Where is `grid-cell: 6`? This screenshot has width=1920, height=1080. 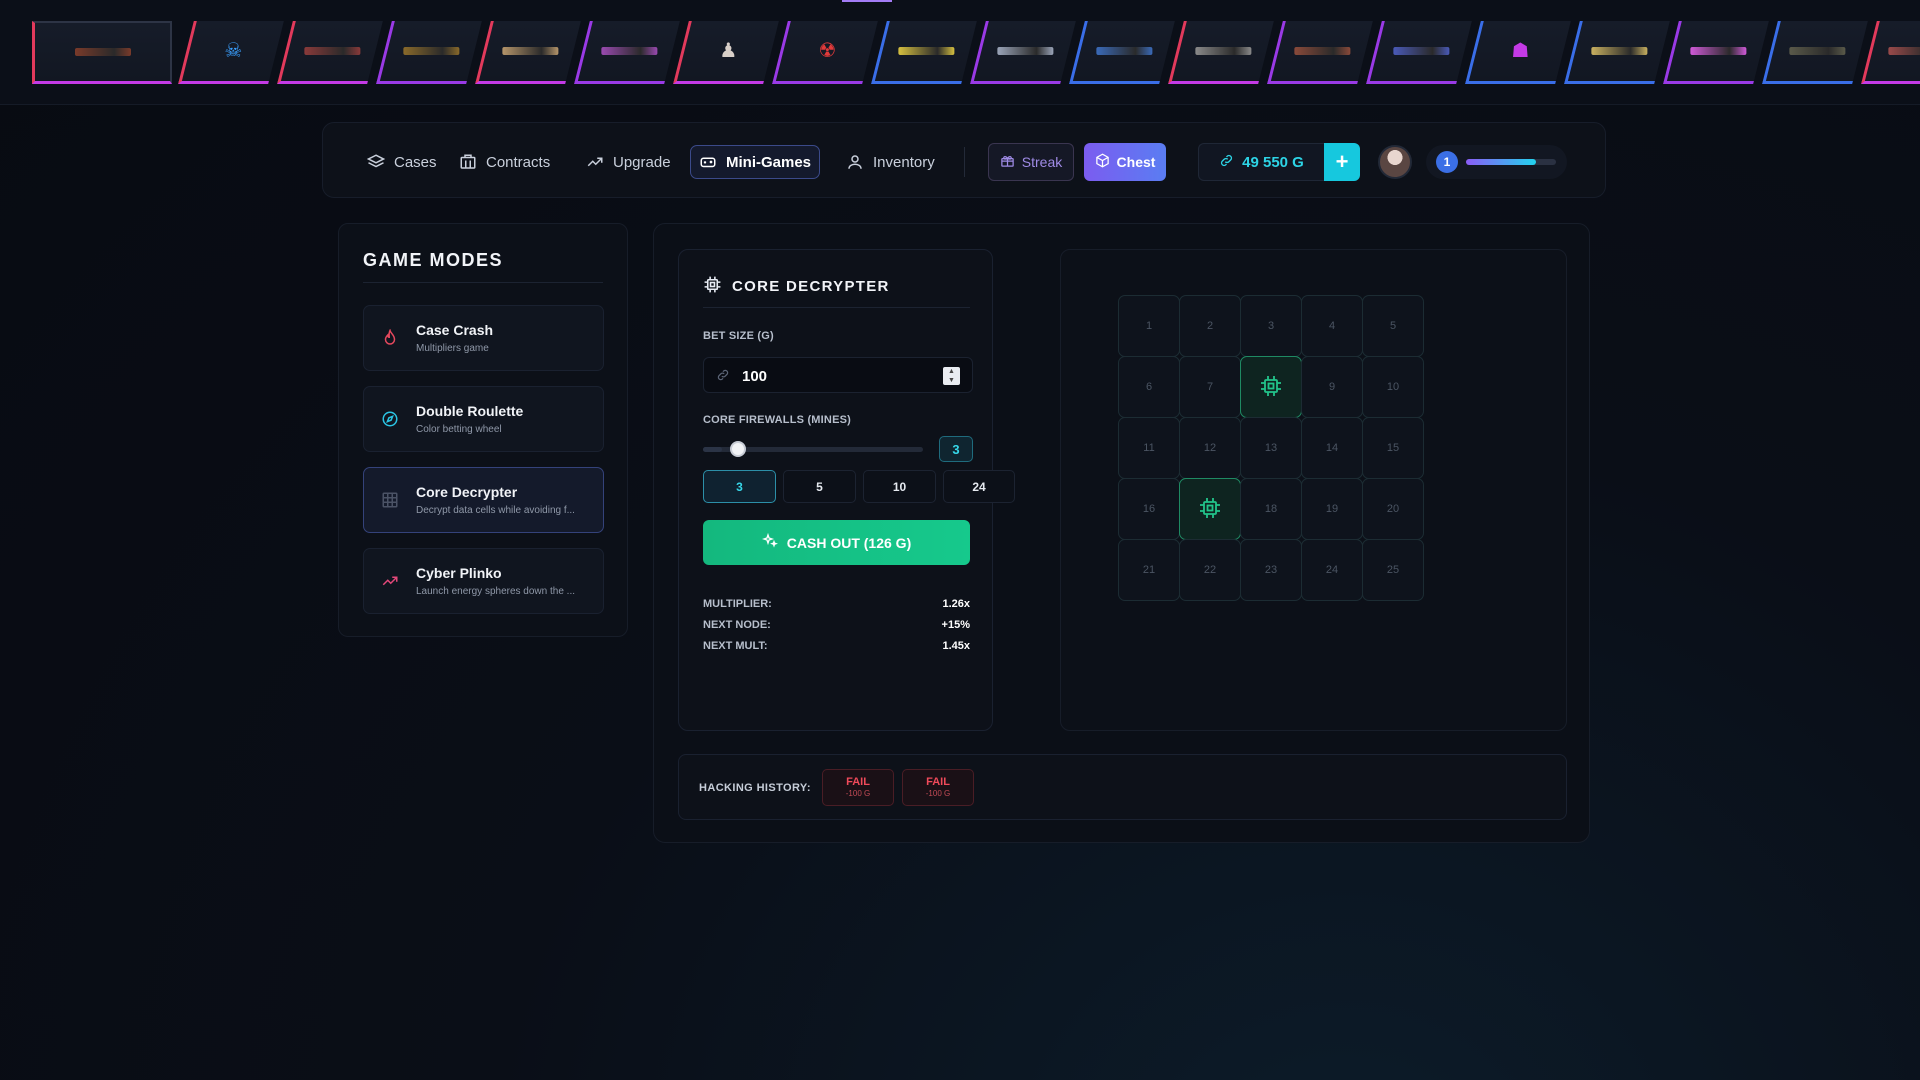 grid-cell: 6 is located at coordinates (1149, 387).